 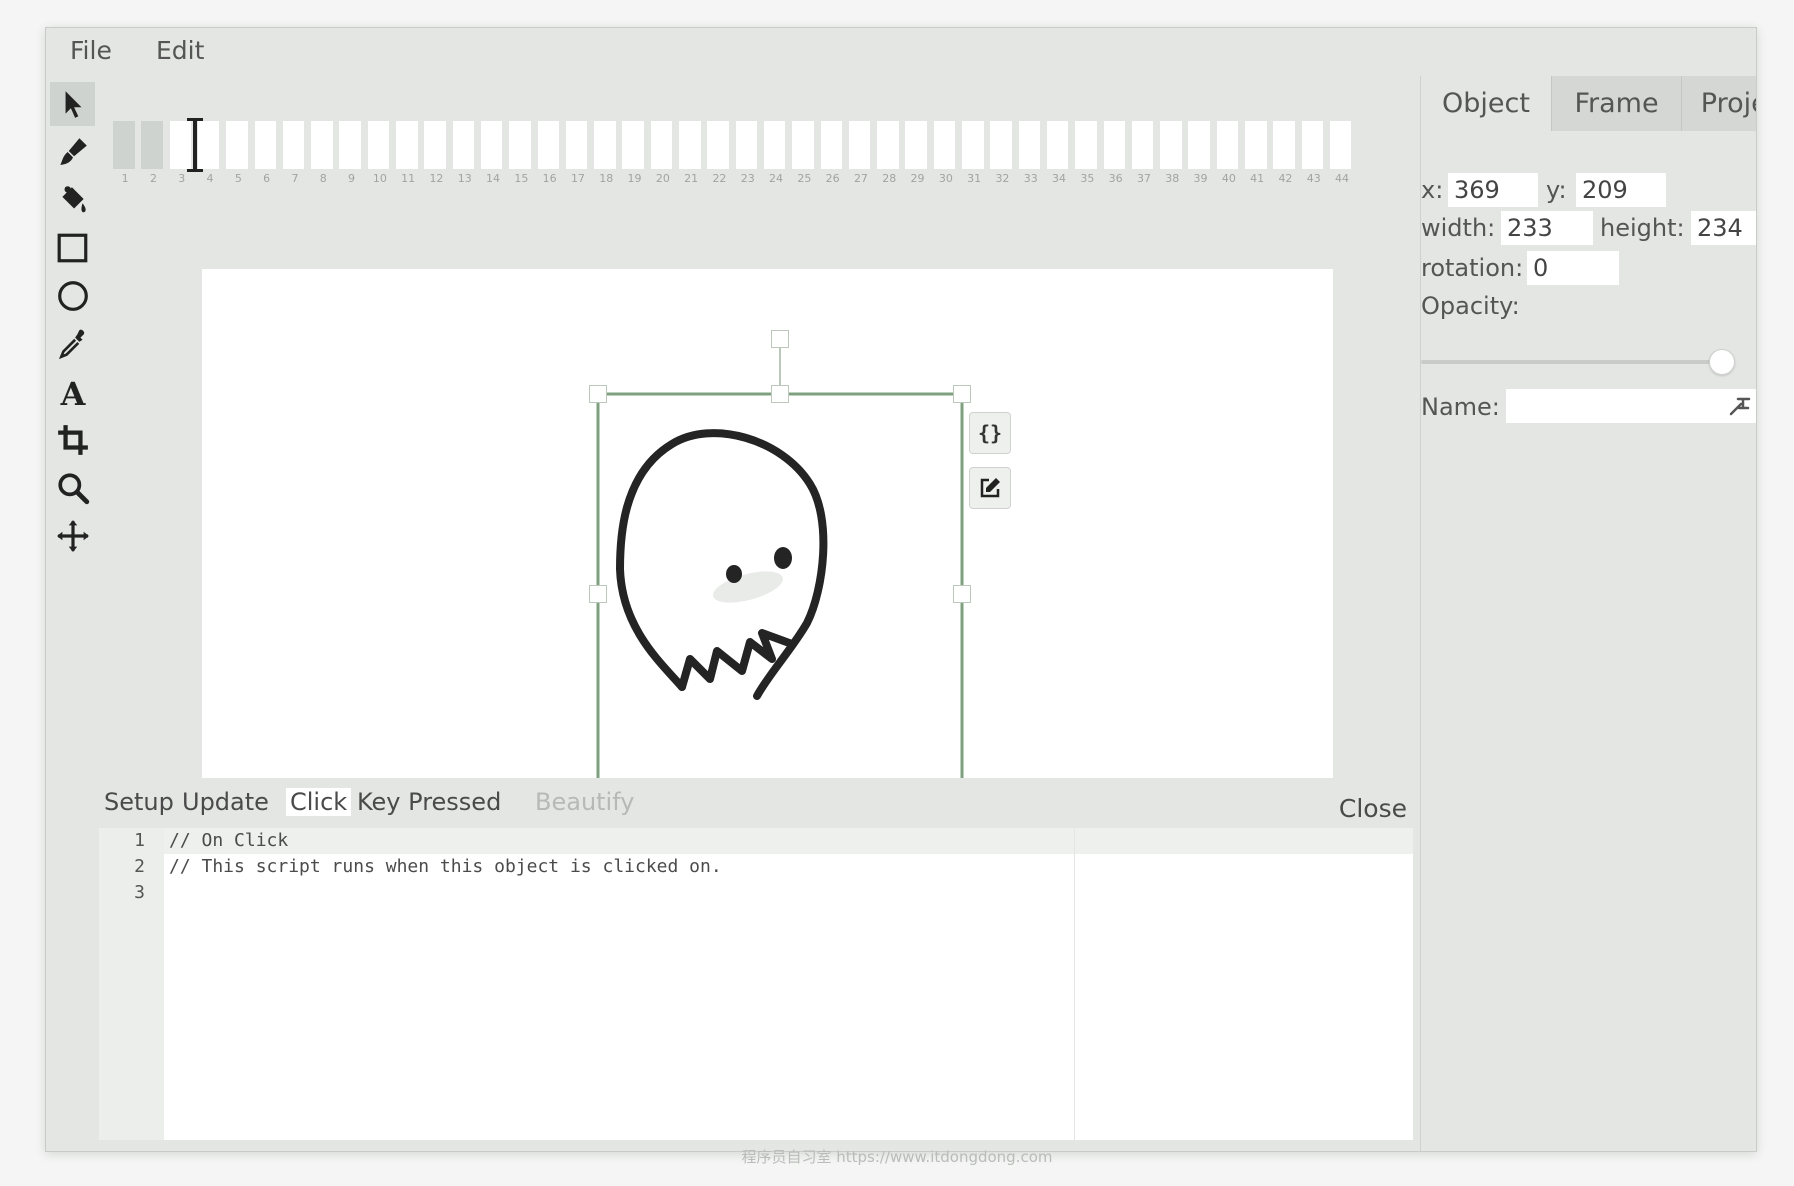 What do you see at coordinates (319, 802) in the screenshot?
I see `tab-click: Click` at bounding box center [319, 802].